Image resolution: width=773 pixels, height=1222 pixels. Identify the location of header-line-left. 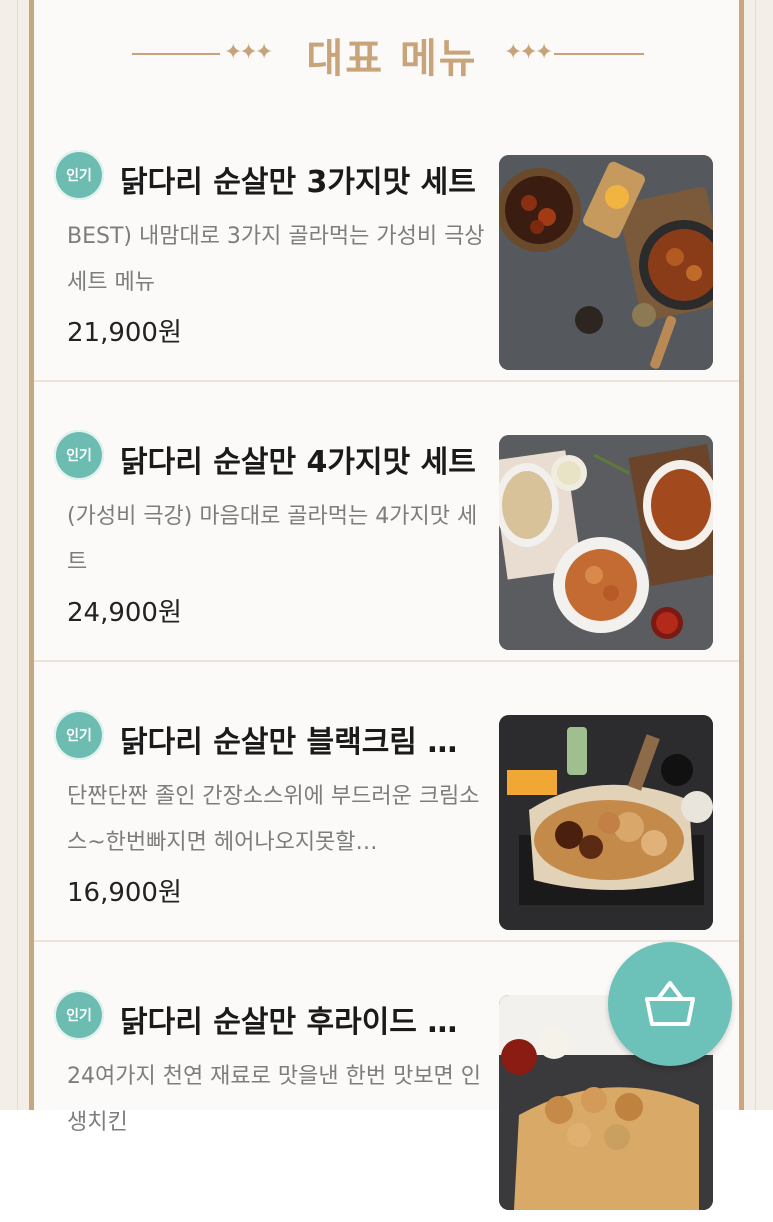
(176, 54).